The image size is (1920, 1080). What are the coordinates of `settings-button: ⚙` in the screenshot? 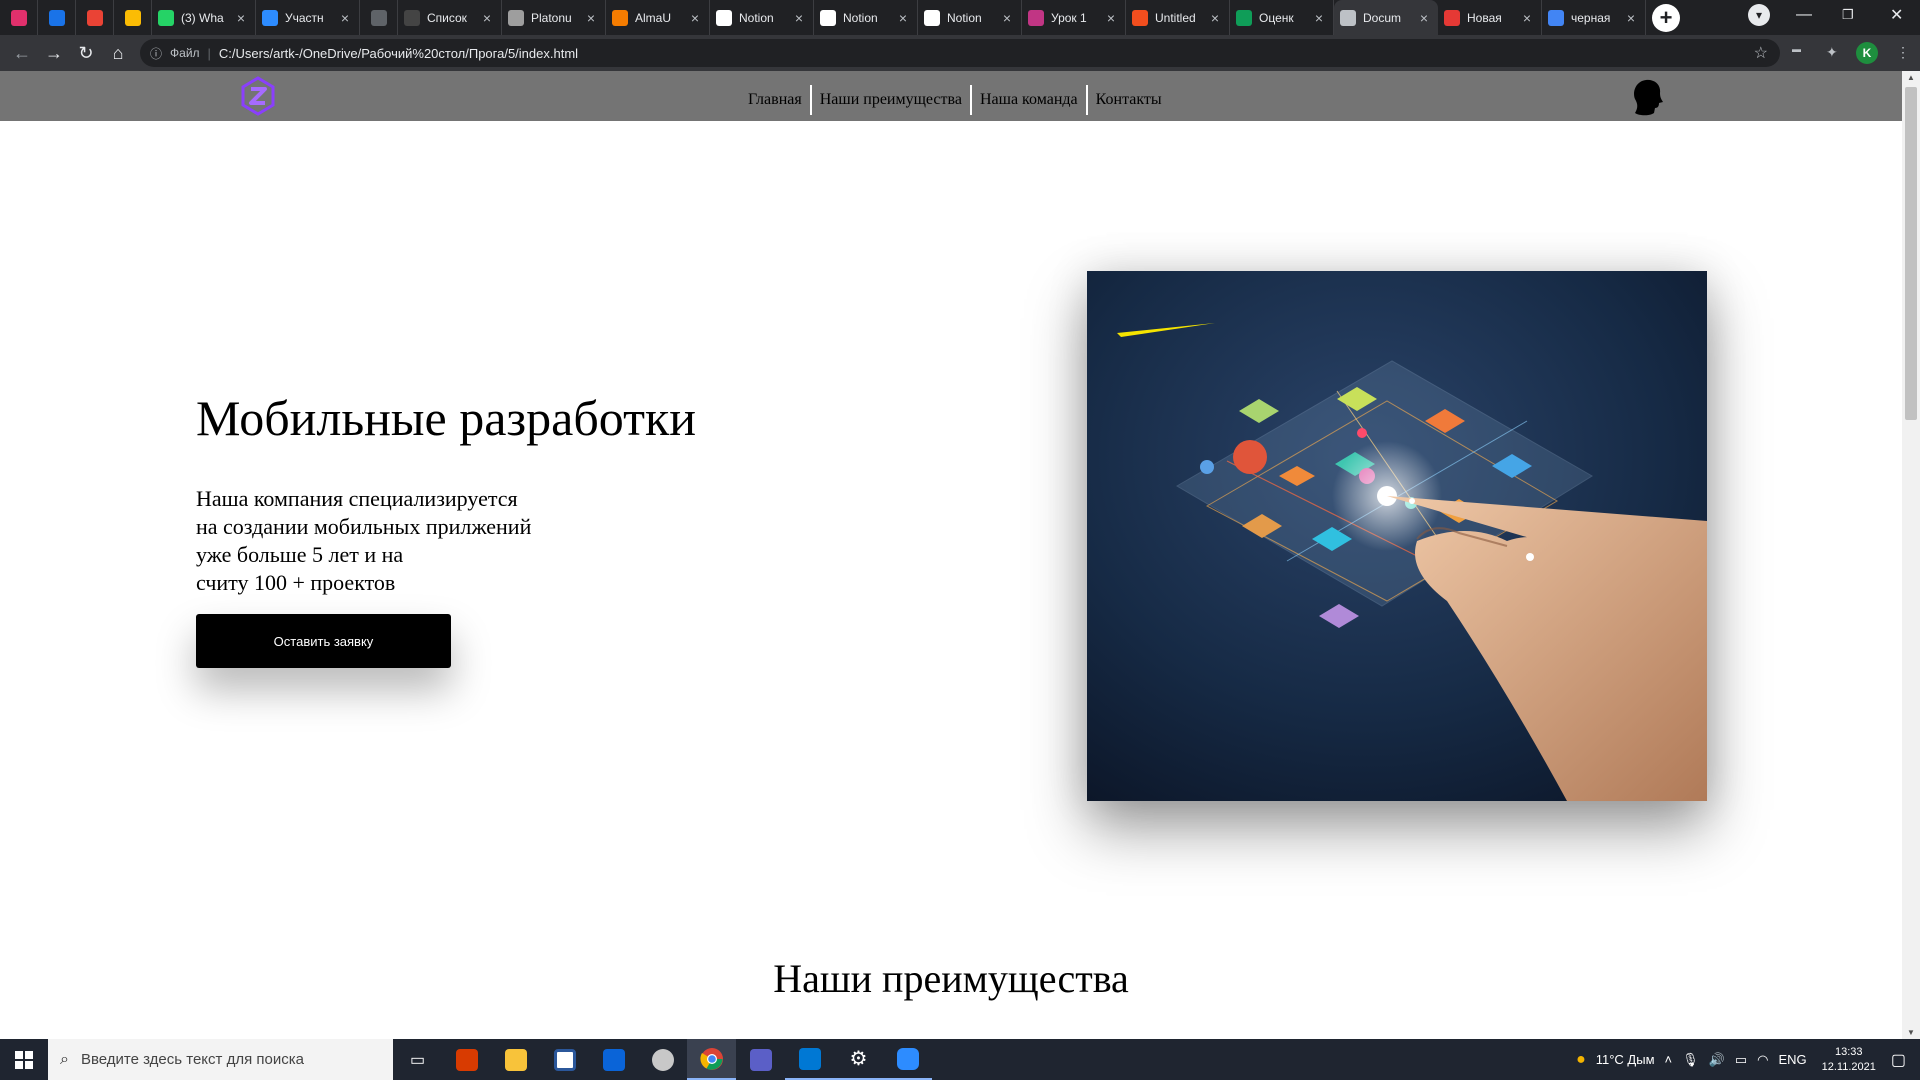 It's located at (858, 1059).